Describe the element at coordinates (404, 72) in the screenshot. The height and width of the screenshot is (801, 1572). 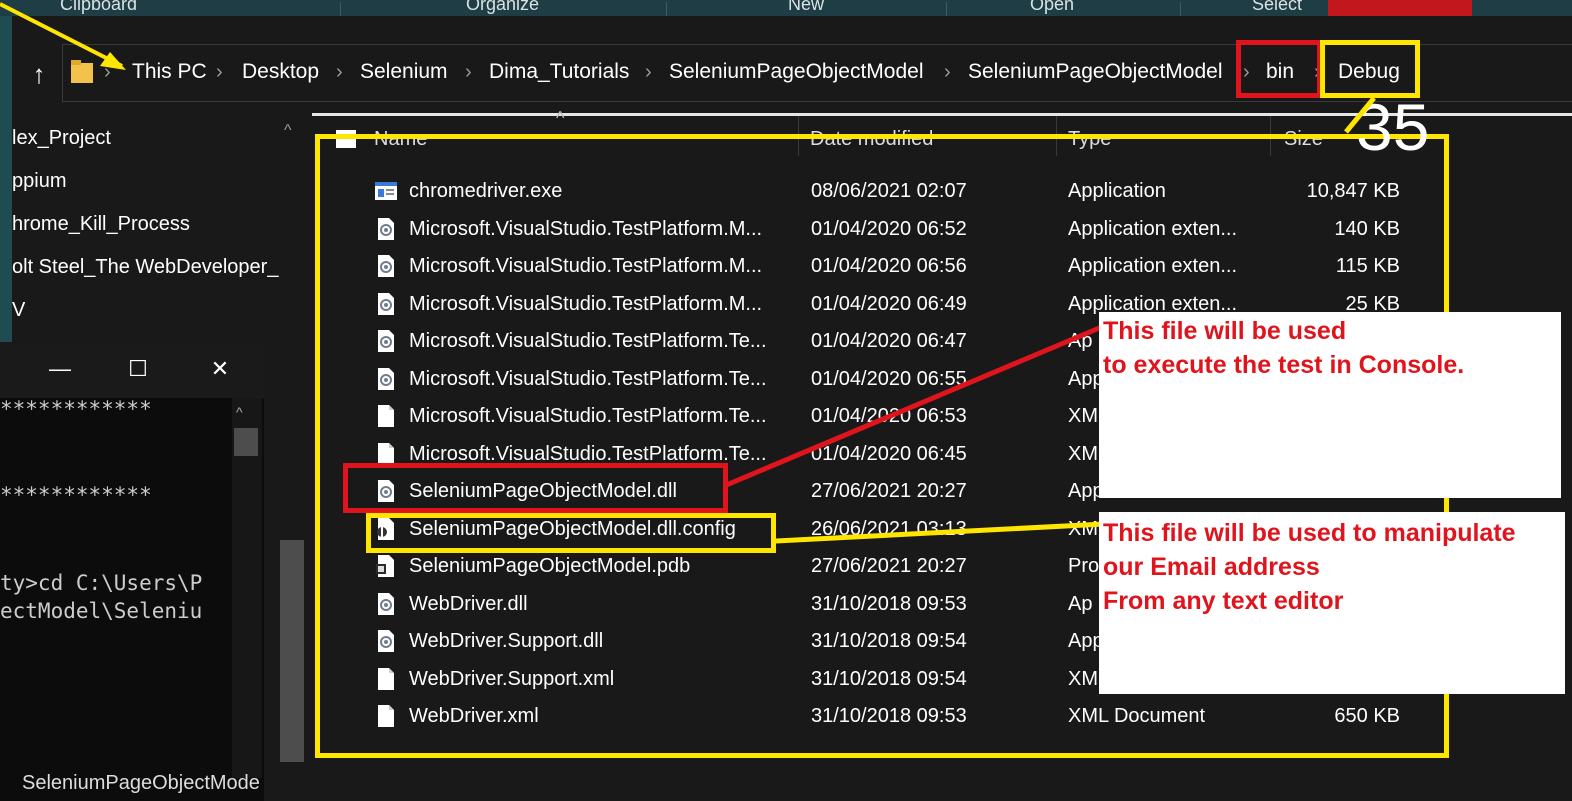
I see `breadcrumb-selenium: Selenium` at that location.